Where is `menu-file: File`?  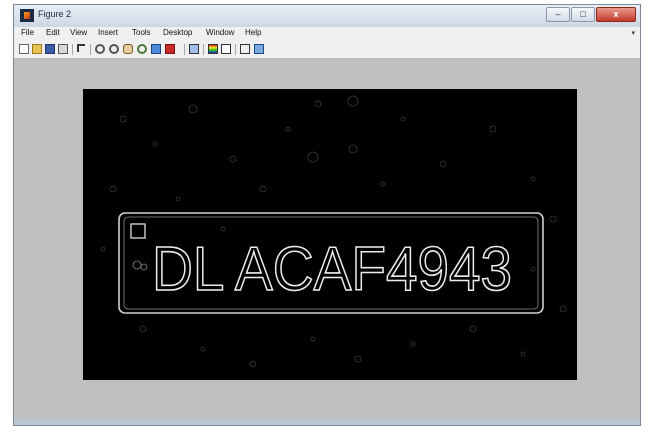
menu-file: File is located at coordinates (27, 32).